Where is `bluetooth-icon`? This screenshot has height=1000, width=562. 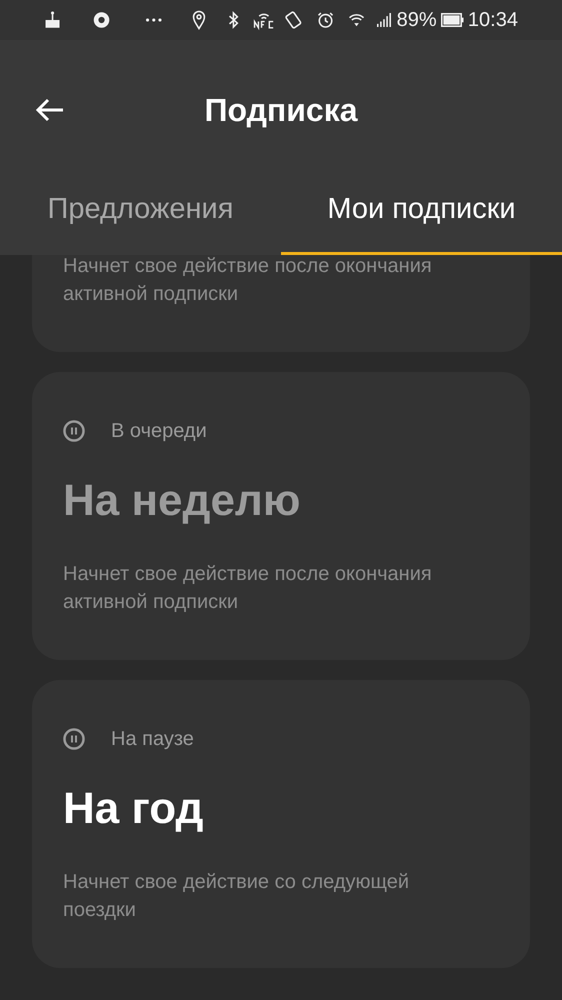
bluetooth-icon is located at coordinates (233, 20).